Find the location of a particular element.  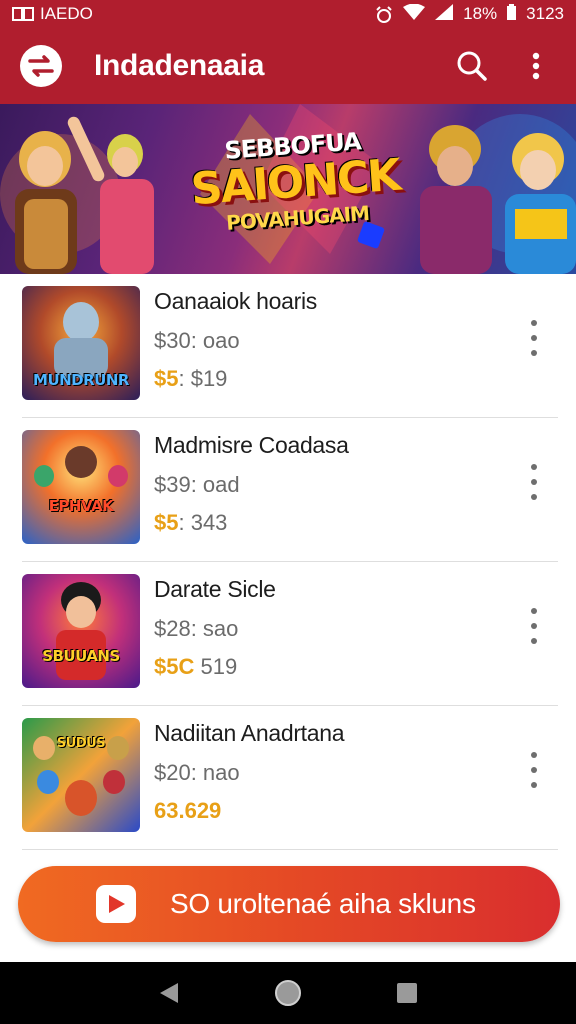

clock: 3123 is located at coordinates (545, 13).